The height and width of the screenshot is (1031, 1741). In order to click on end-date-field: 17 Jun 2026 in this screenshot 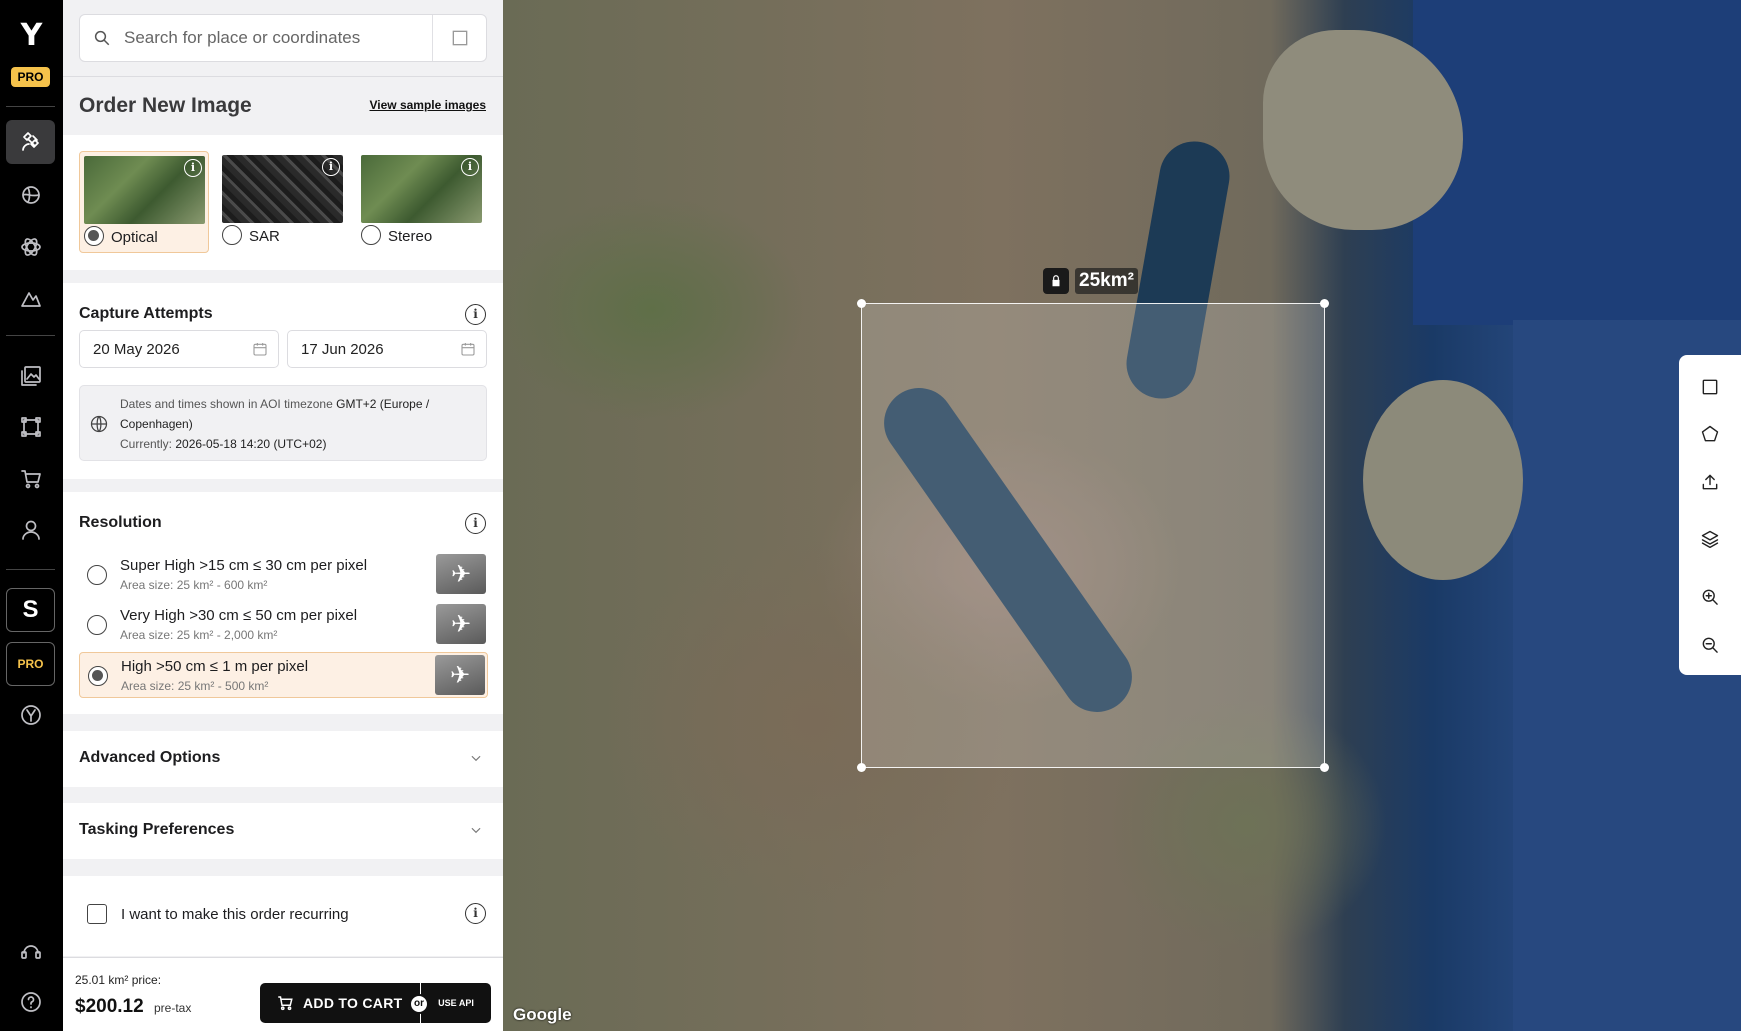, I will do `click(387, 349)`.